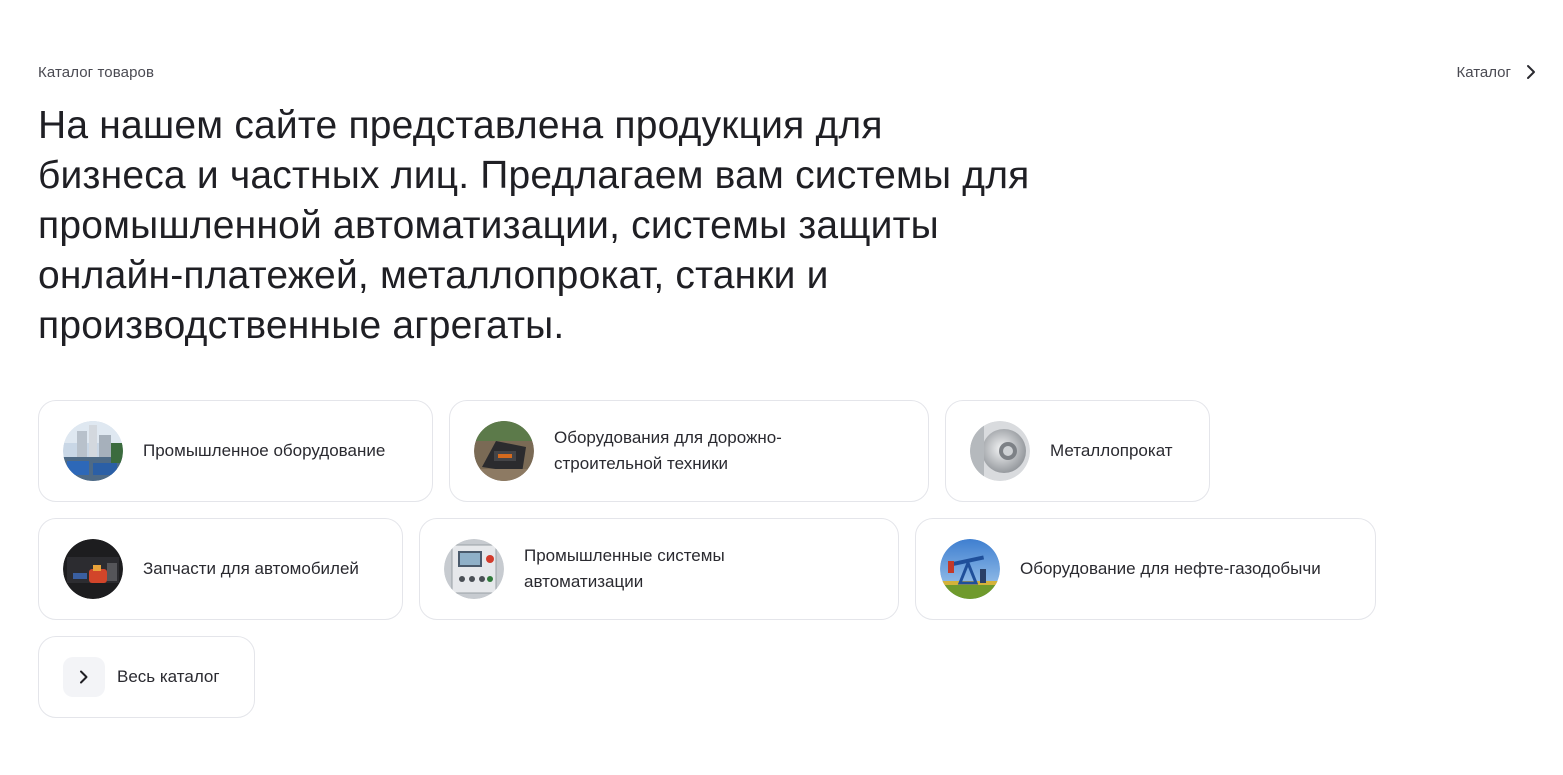 The height and width of the screenshot is (775, 1563). I want to click on category-row: Весь каталог, so click(788, 677).